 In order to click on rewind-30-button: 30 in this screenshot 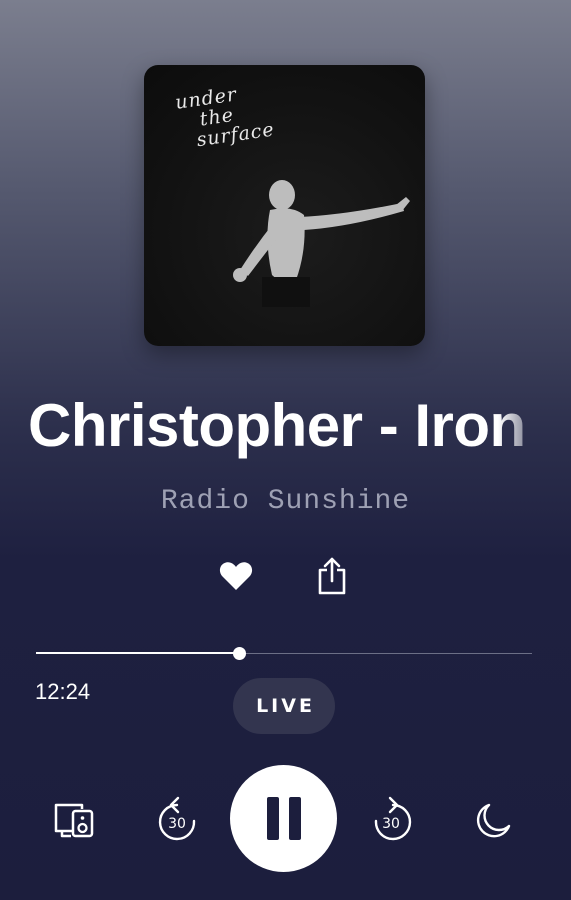, I will do `click(177, 820)`.